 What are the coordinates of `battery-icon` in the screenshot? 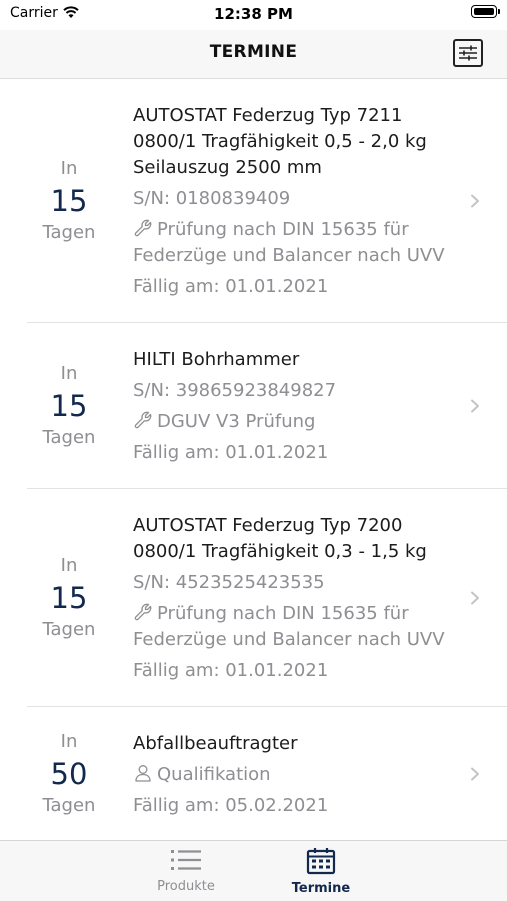 It's located at (485, 11).